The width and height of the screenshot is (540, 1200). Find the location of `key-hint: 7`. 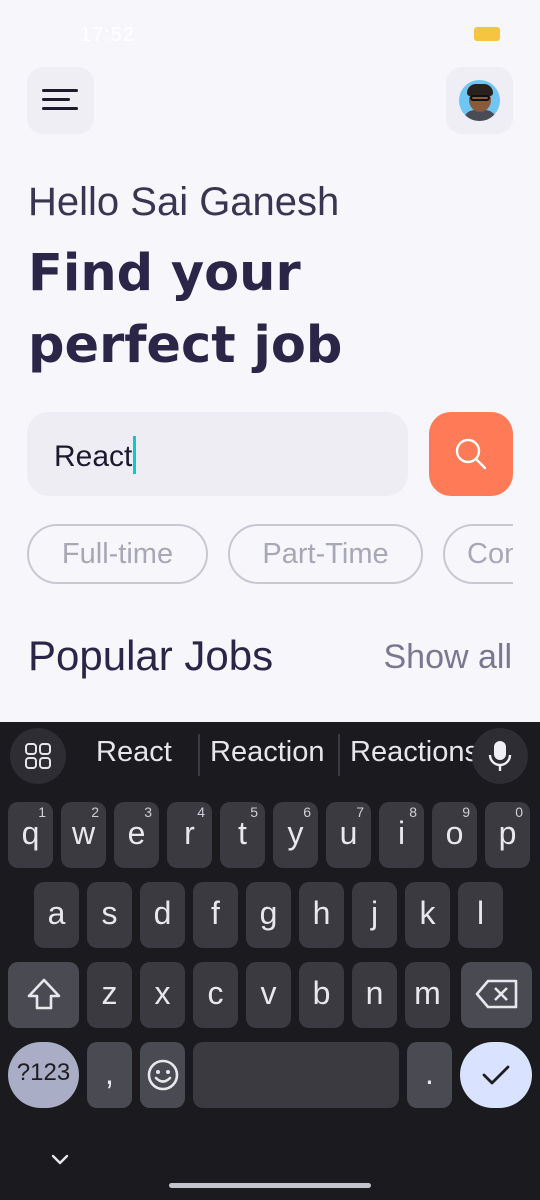

key-hint: 7 is located at coordinates (360, 812).